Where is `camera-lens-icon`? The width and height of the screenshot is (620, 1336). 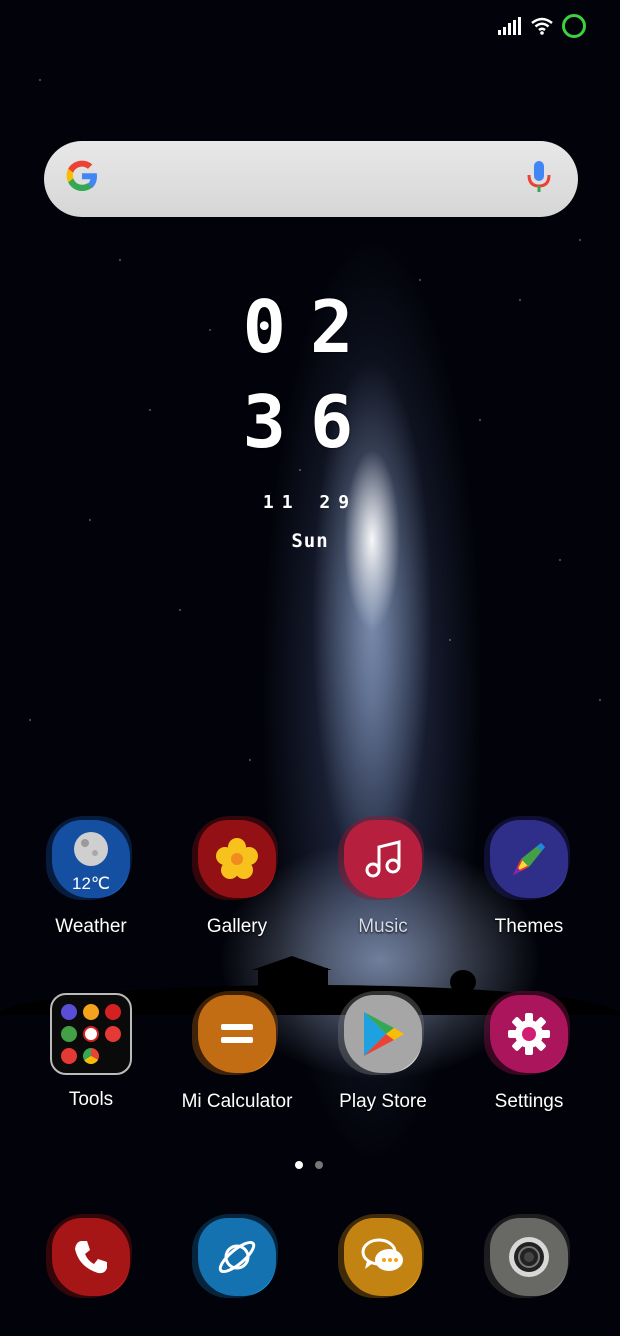
camera-lens-icon is located at coordinates (527, 1256).